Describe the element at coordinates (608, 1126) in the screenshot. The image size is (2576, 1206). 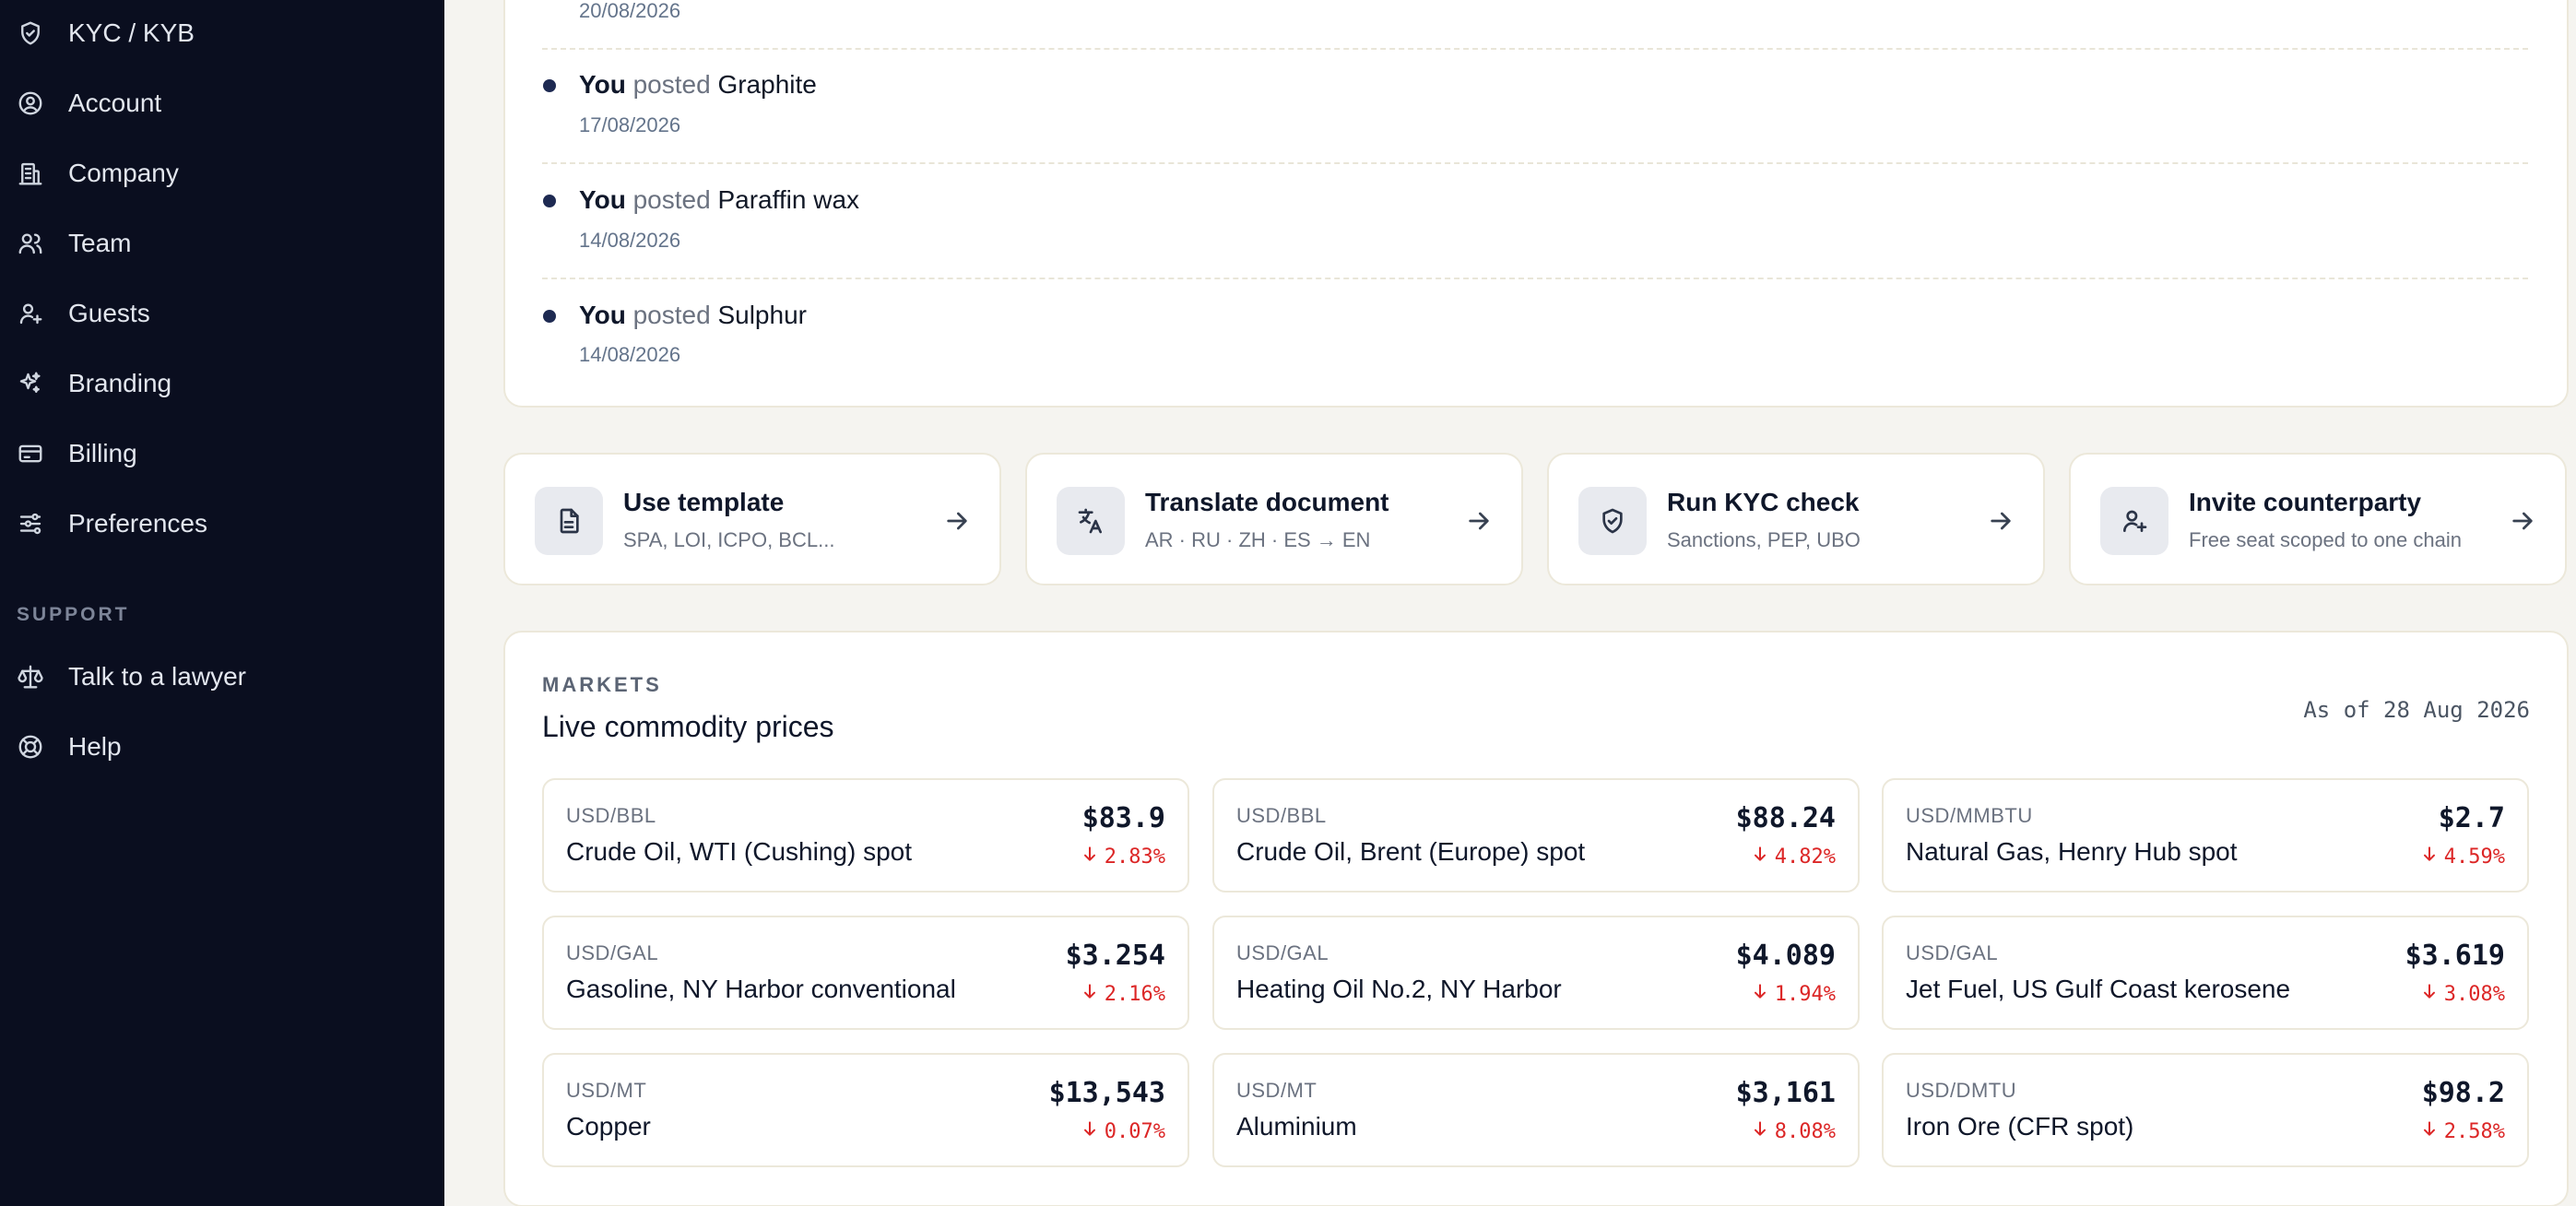
I see `commodity-name: Copper` at that location.